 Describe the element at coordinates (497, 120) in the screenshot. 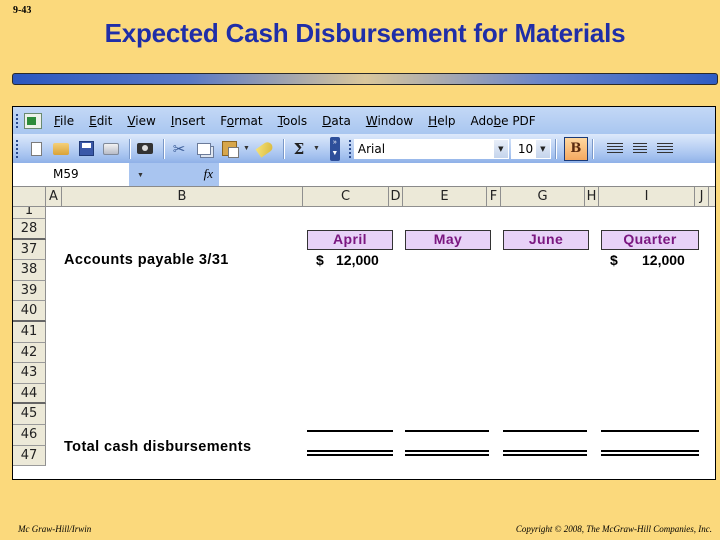

I see `access-key: b` at that location.